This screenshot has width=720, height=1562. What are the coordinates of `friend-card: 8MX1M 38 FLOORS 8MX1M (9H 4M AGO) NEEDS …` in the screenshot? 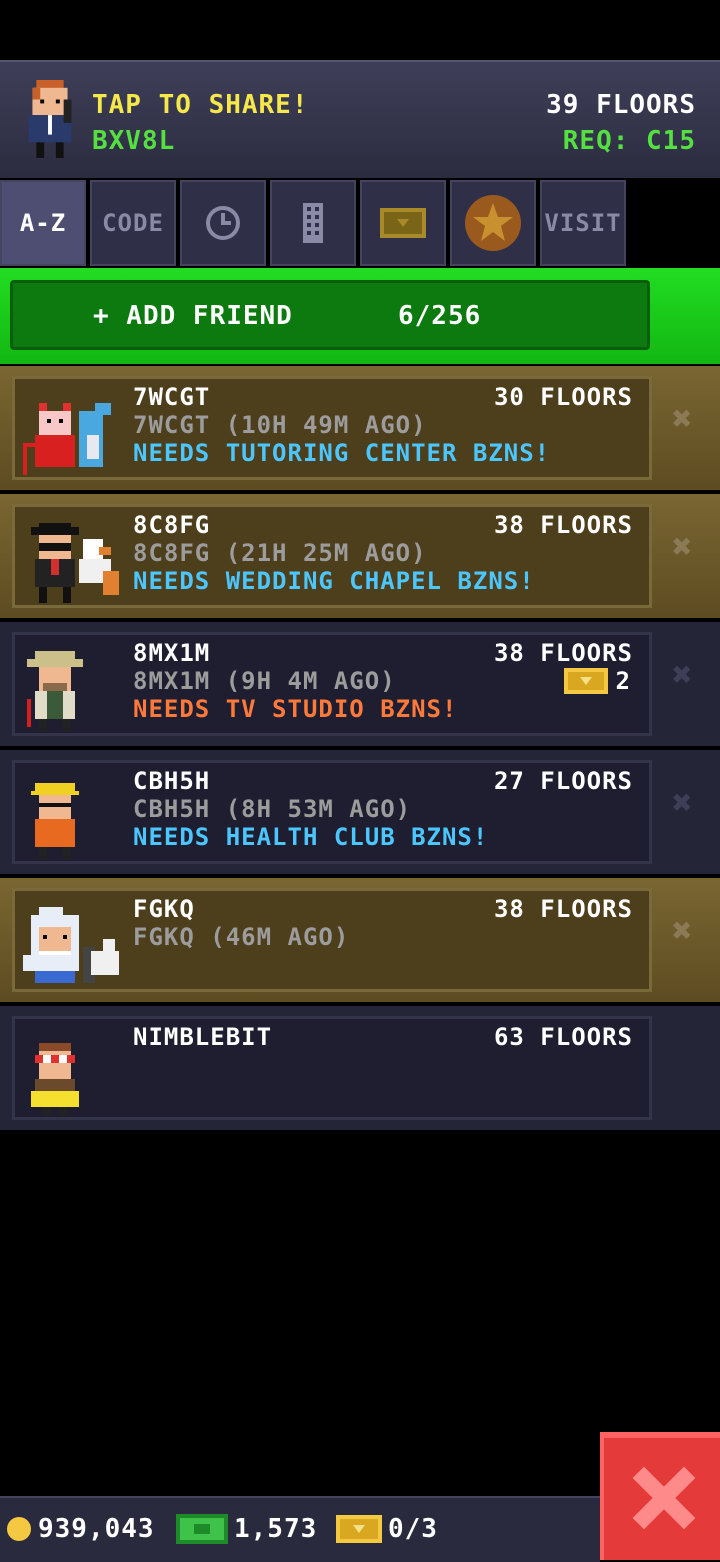 It's located at (332, 684).